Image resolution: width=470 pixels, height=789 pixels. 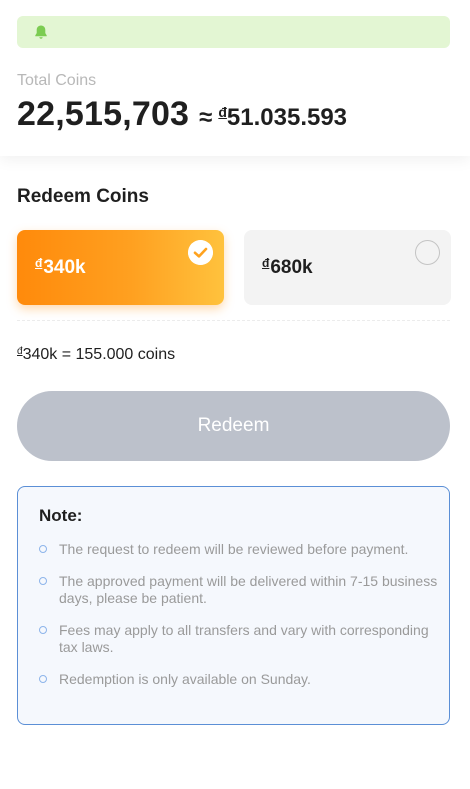 I want to click on option-amount: 680k, so click(x=291, y=267).